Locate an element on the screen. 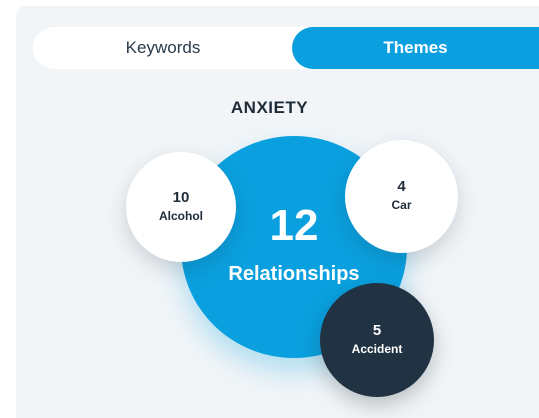 This screenshot has width=539, height=418. related-theme-label: Car is located at coordinates (401, 205).